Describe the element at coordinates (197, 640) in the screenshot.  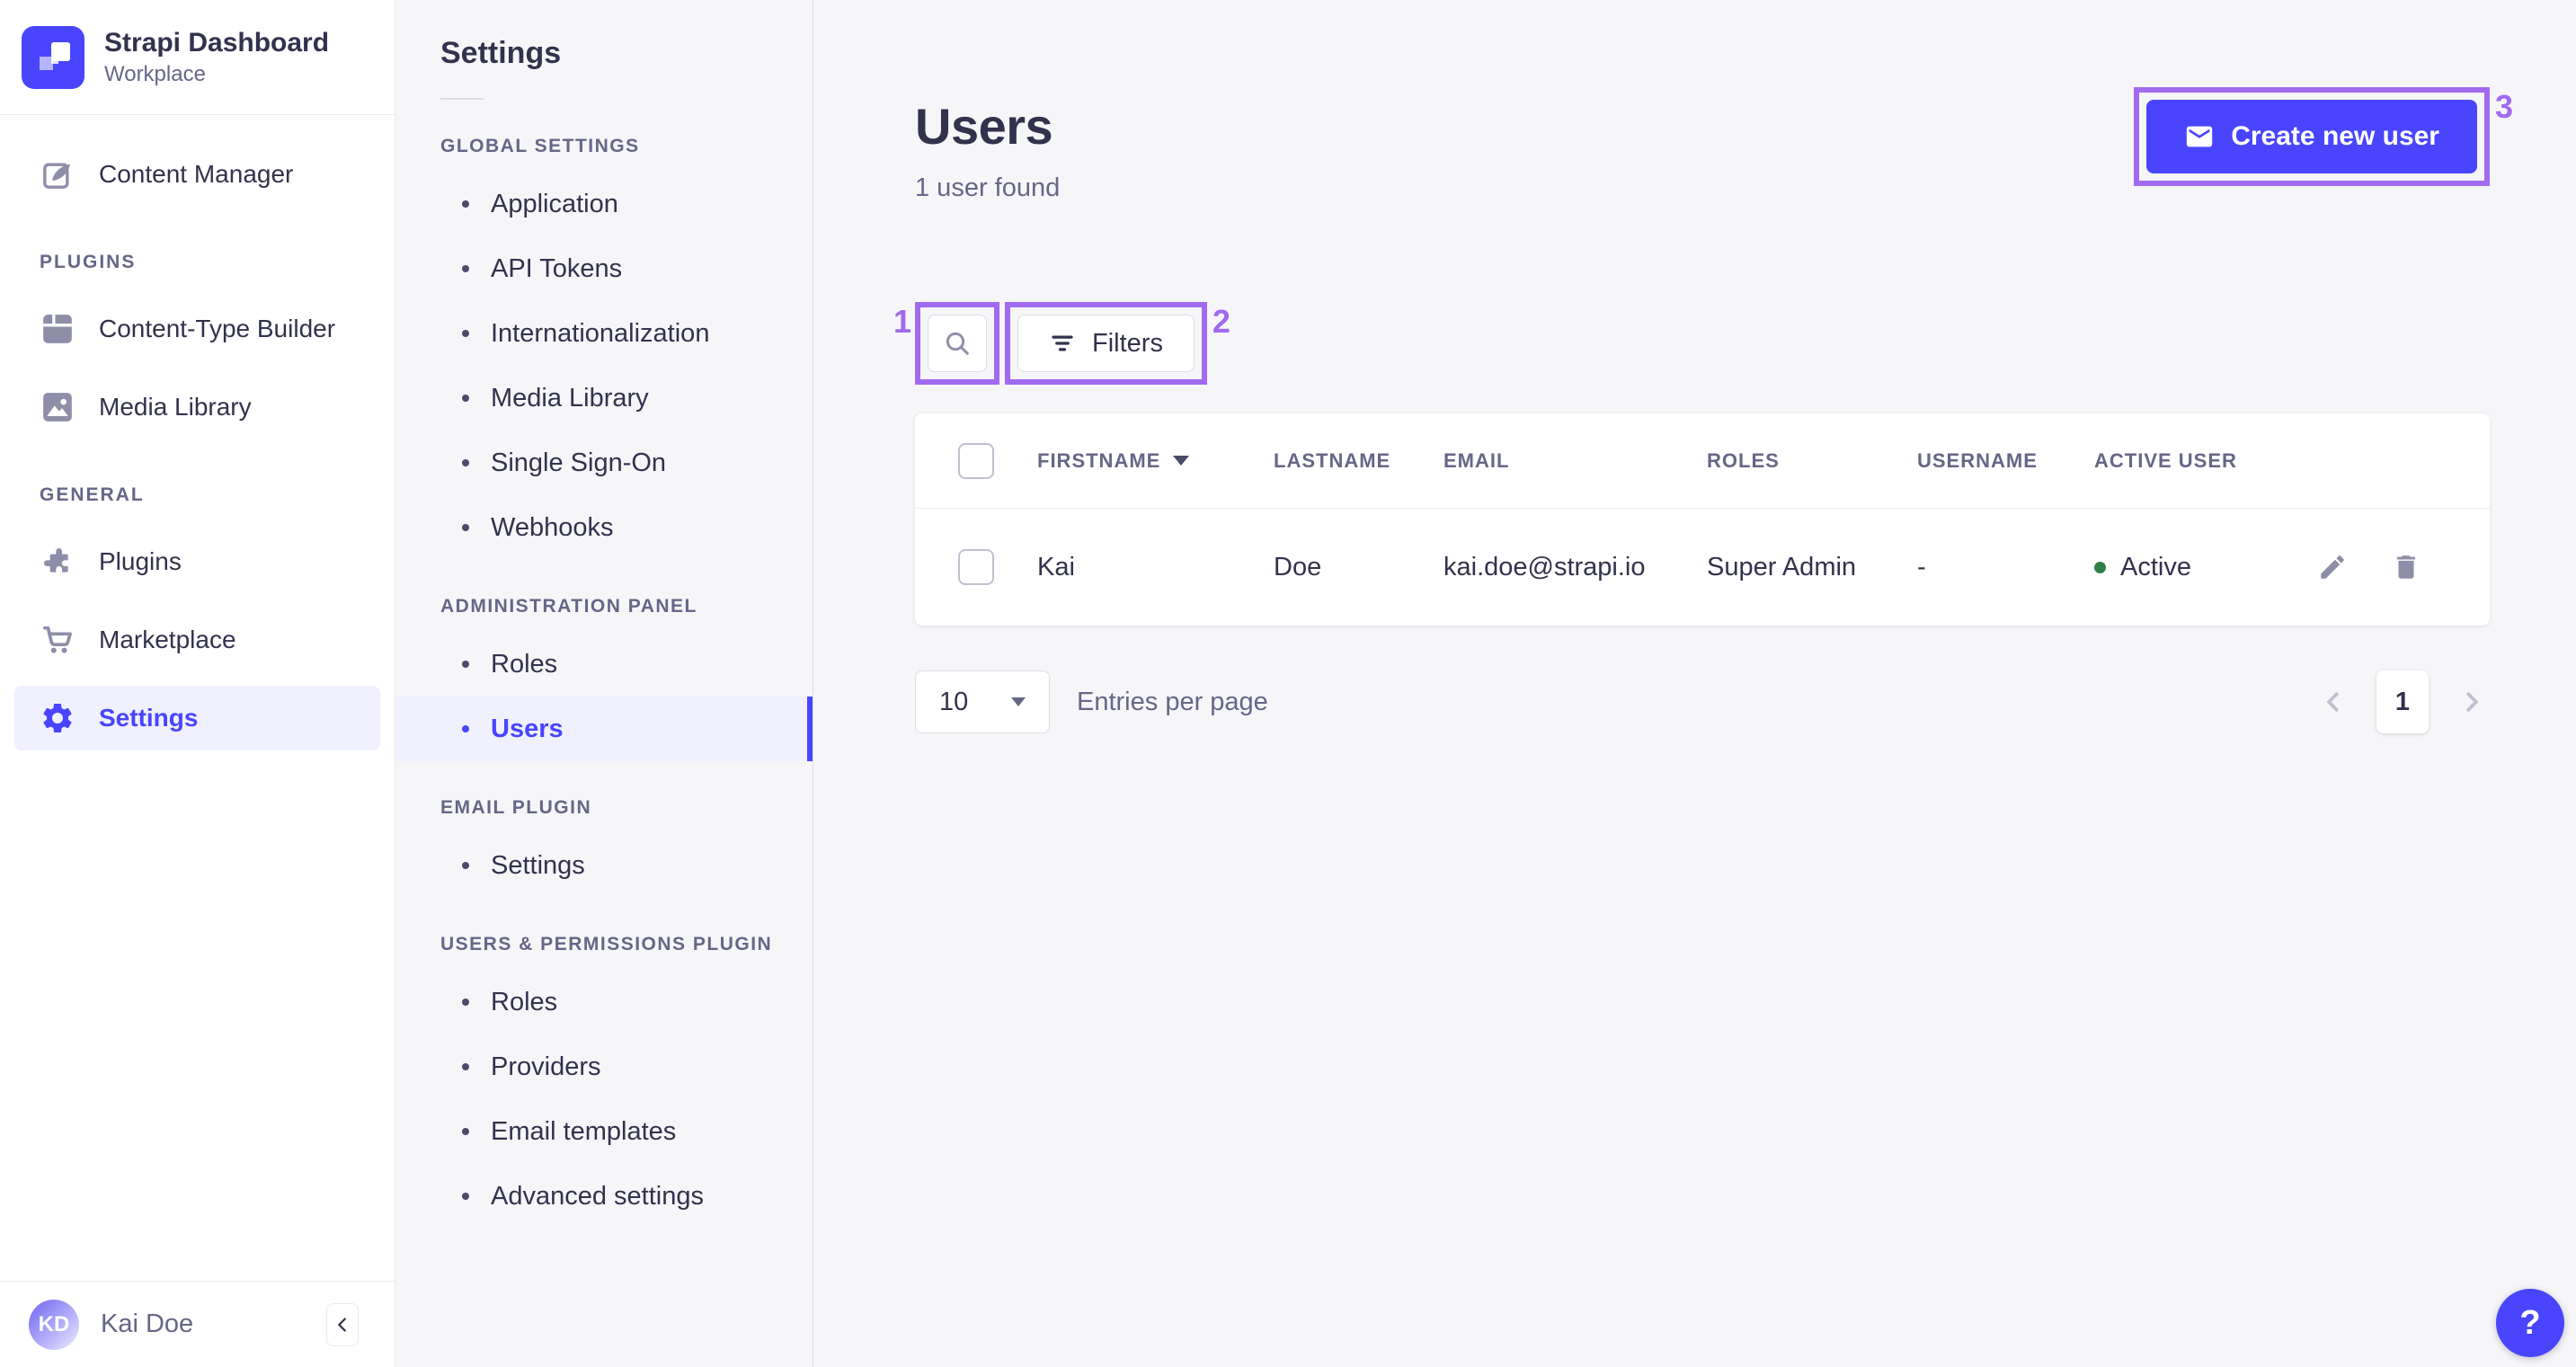
I see `sidebar-item-marketplace: Marketplace` at that location.